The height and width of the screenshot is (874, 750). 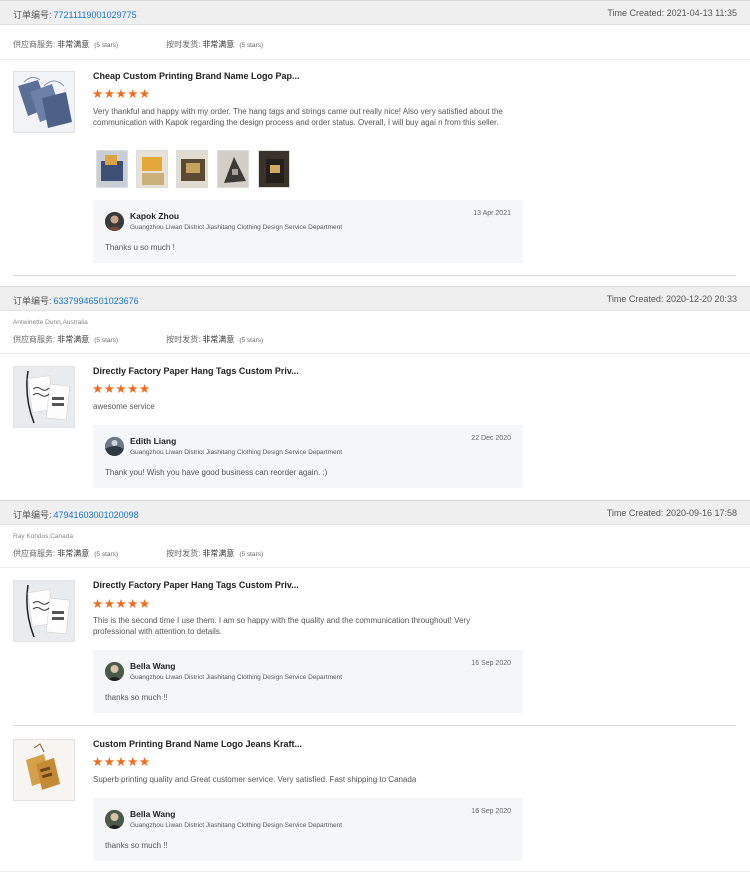 I want to click on buyer-name: Antwinette Dunn,Australia, so click(x=50, y=322).